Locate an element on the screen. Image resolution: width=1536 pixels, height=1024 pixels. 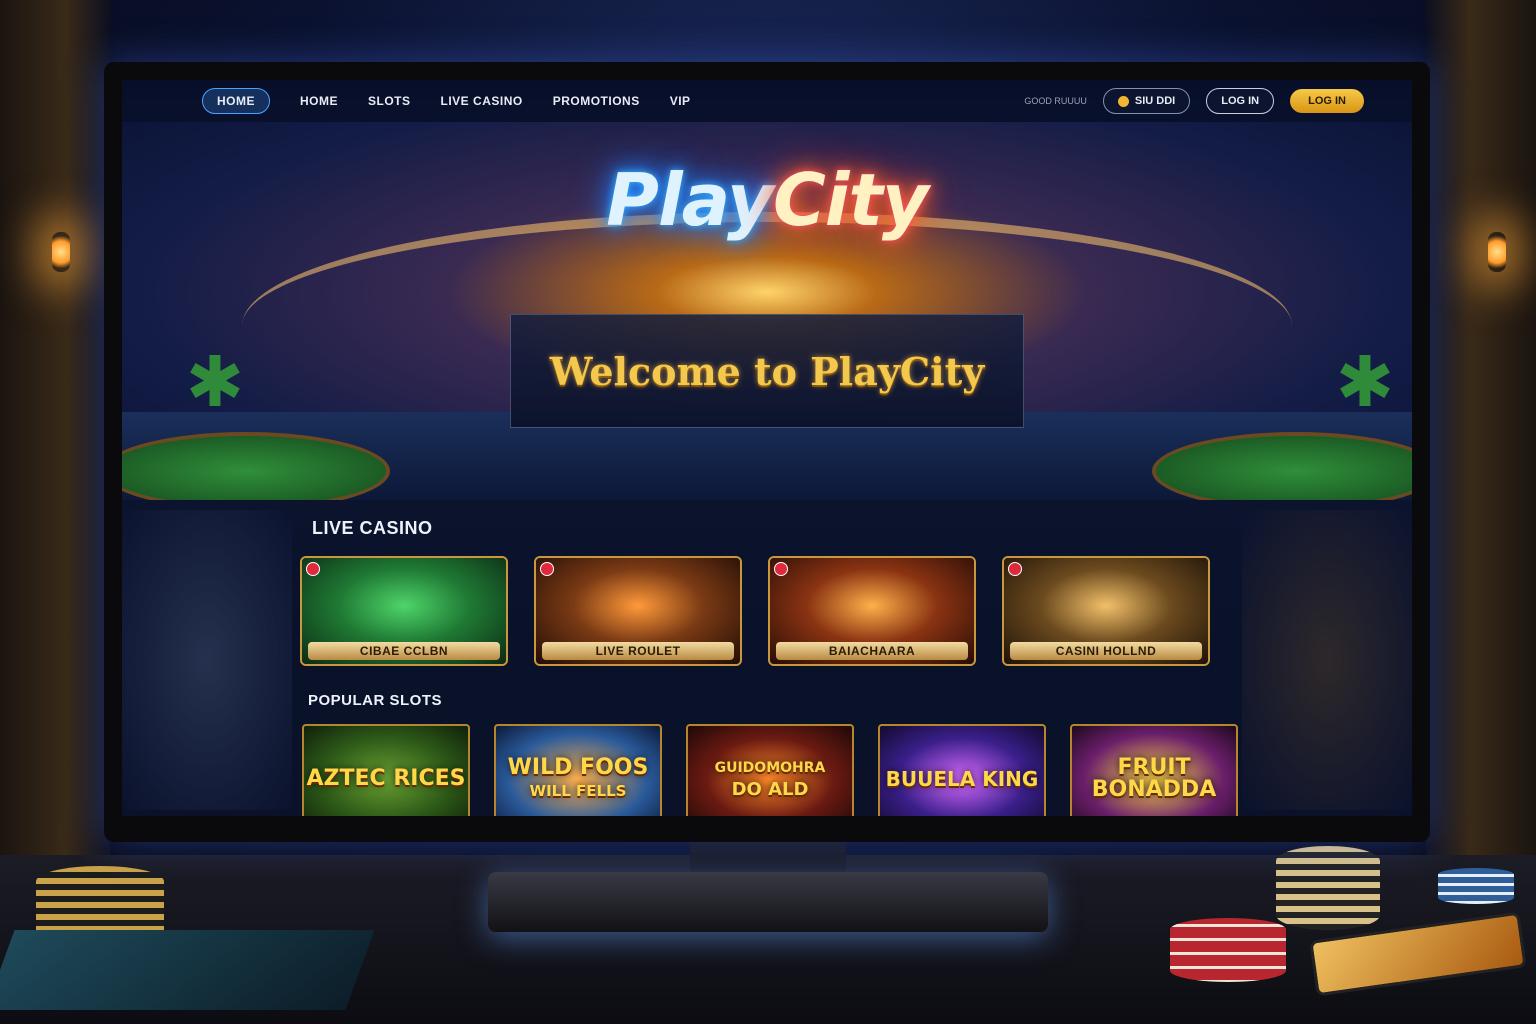
slot-title: BUUELA KING is located at coordinates (962, 779).